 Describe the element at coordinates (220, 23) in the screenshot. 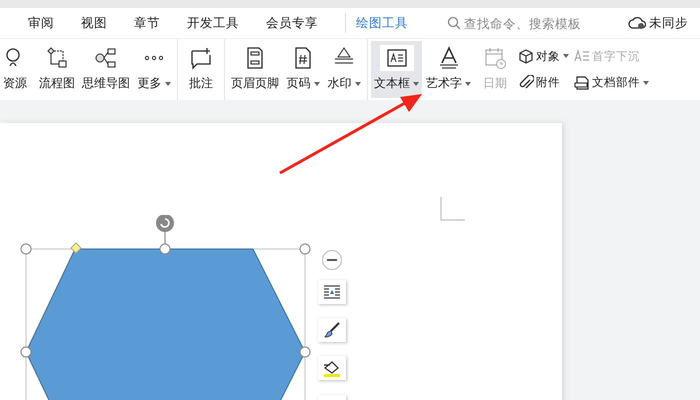

I see `ribbon-tab: 开发工具` at that location.